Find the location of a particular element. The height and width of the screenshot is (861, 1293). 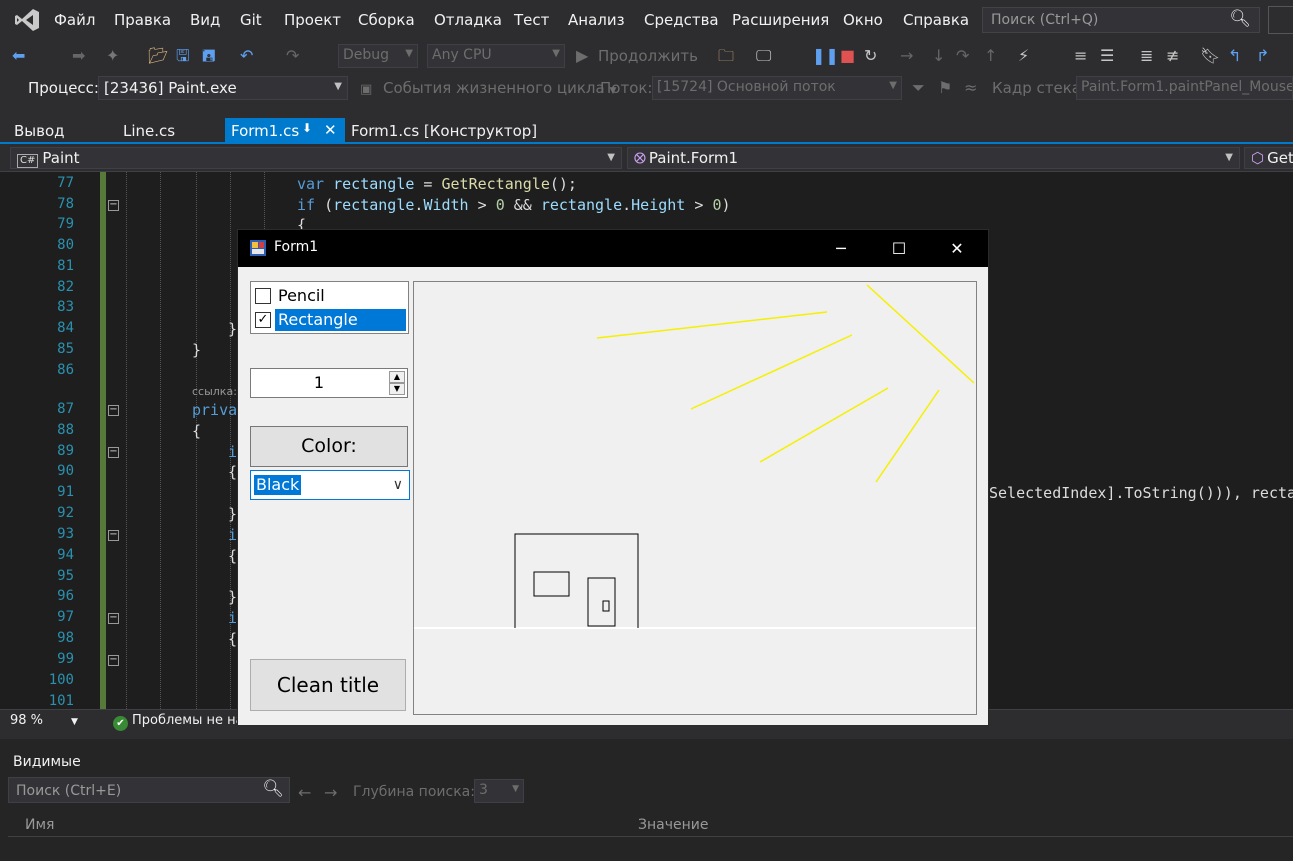

menu-analyze: Анализ is located at coordinates (596, 20).